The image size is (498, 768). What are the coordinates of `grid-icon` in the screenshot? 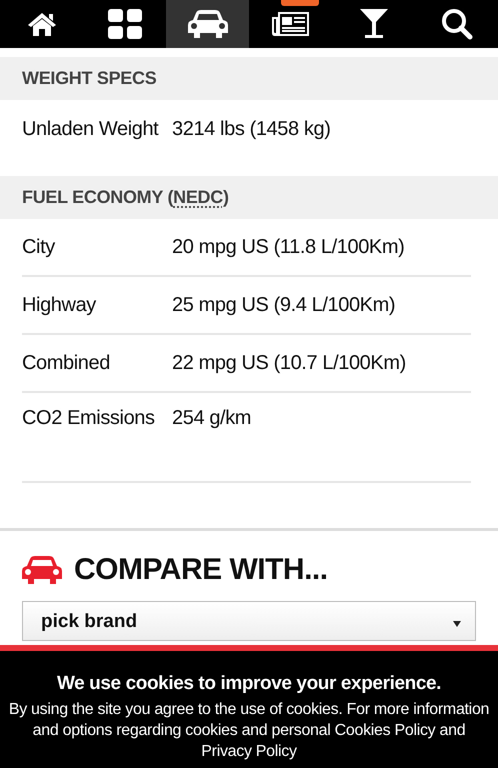 It's located at (125, 24).